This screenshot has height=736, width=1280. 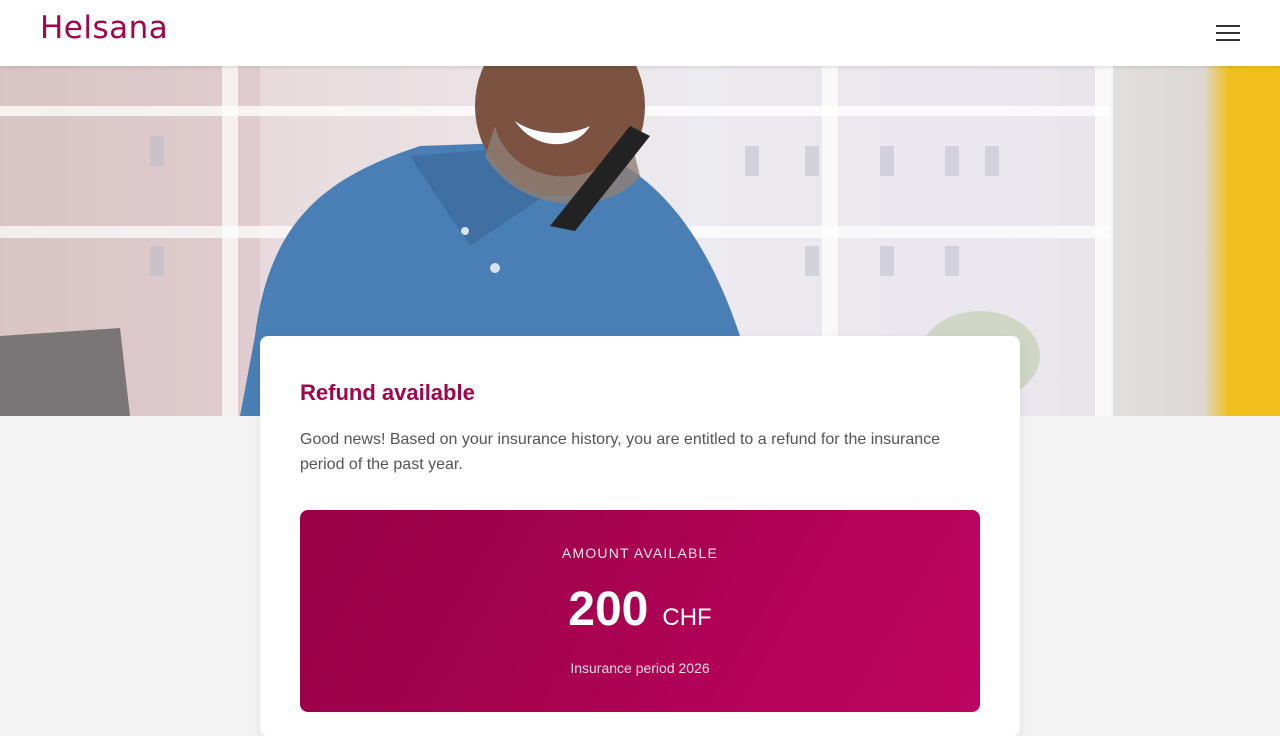 I want to click on refund-title: Refund available, so click(x=387, y=392).